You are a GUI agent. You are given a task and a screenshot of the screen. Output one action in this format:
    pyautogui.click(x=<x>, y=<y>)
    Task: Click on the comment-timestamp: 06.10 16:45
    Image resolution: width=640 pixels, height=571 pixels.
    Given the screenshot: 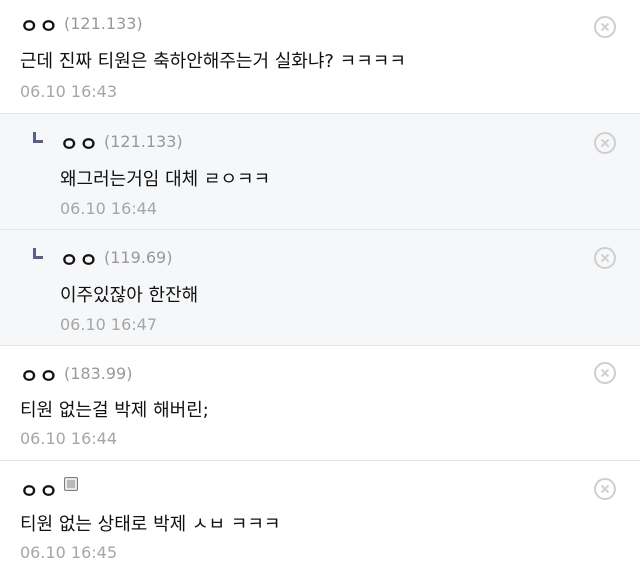 What is the action you would take?
    pyautogui.click(x=68, y=552)
    